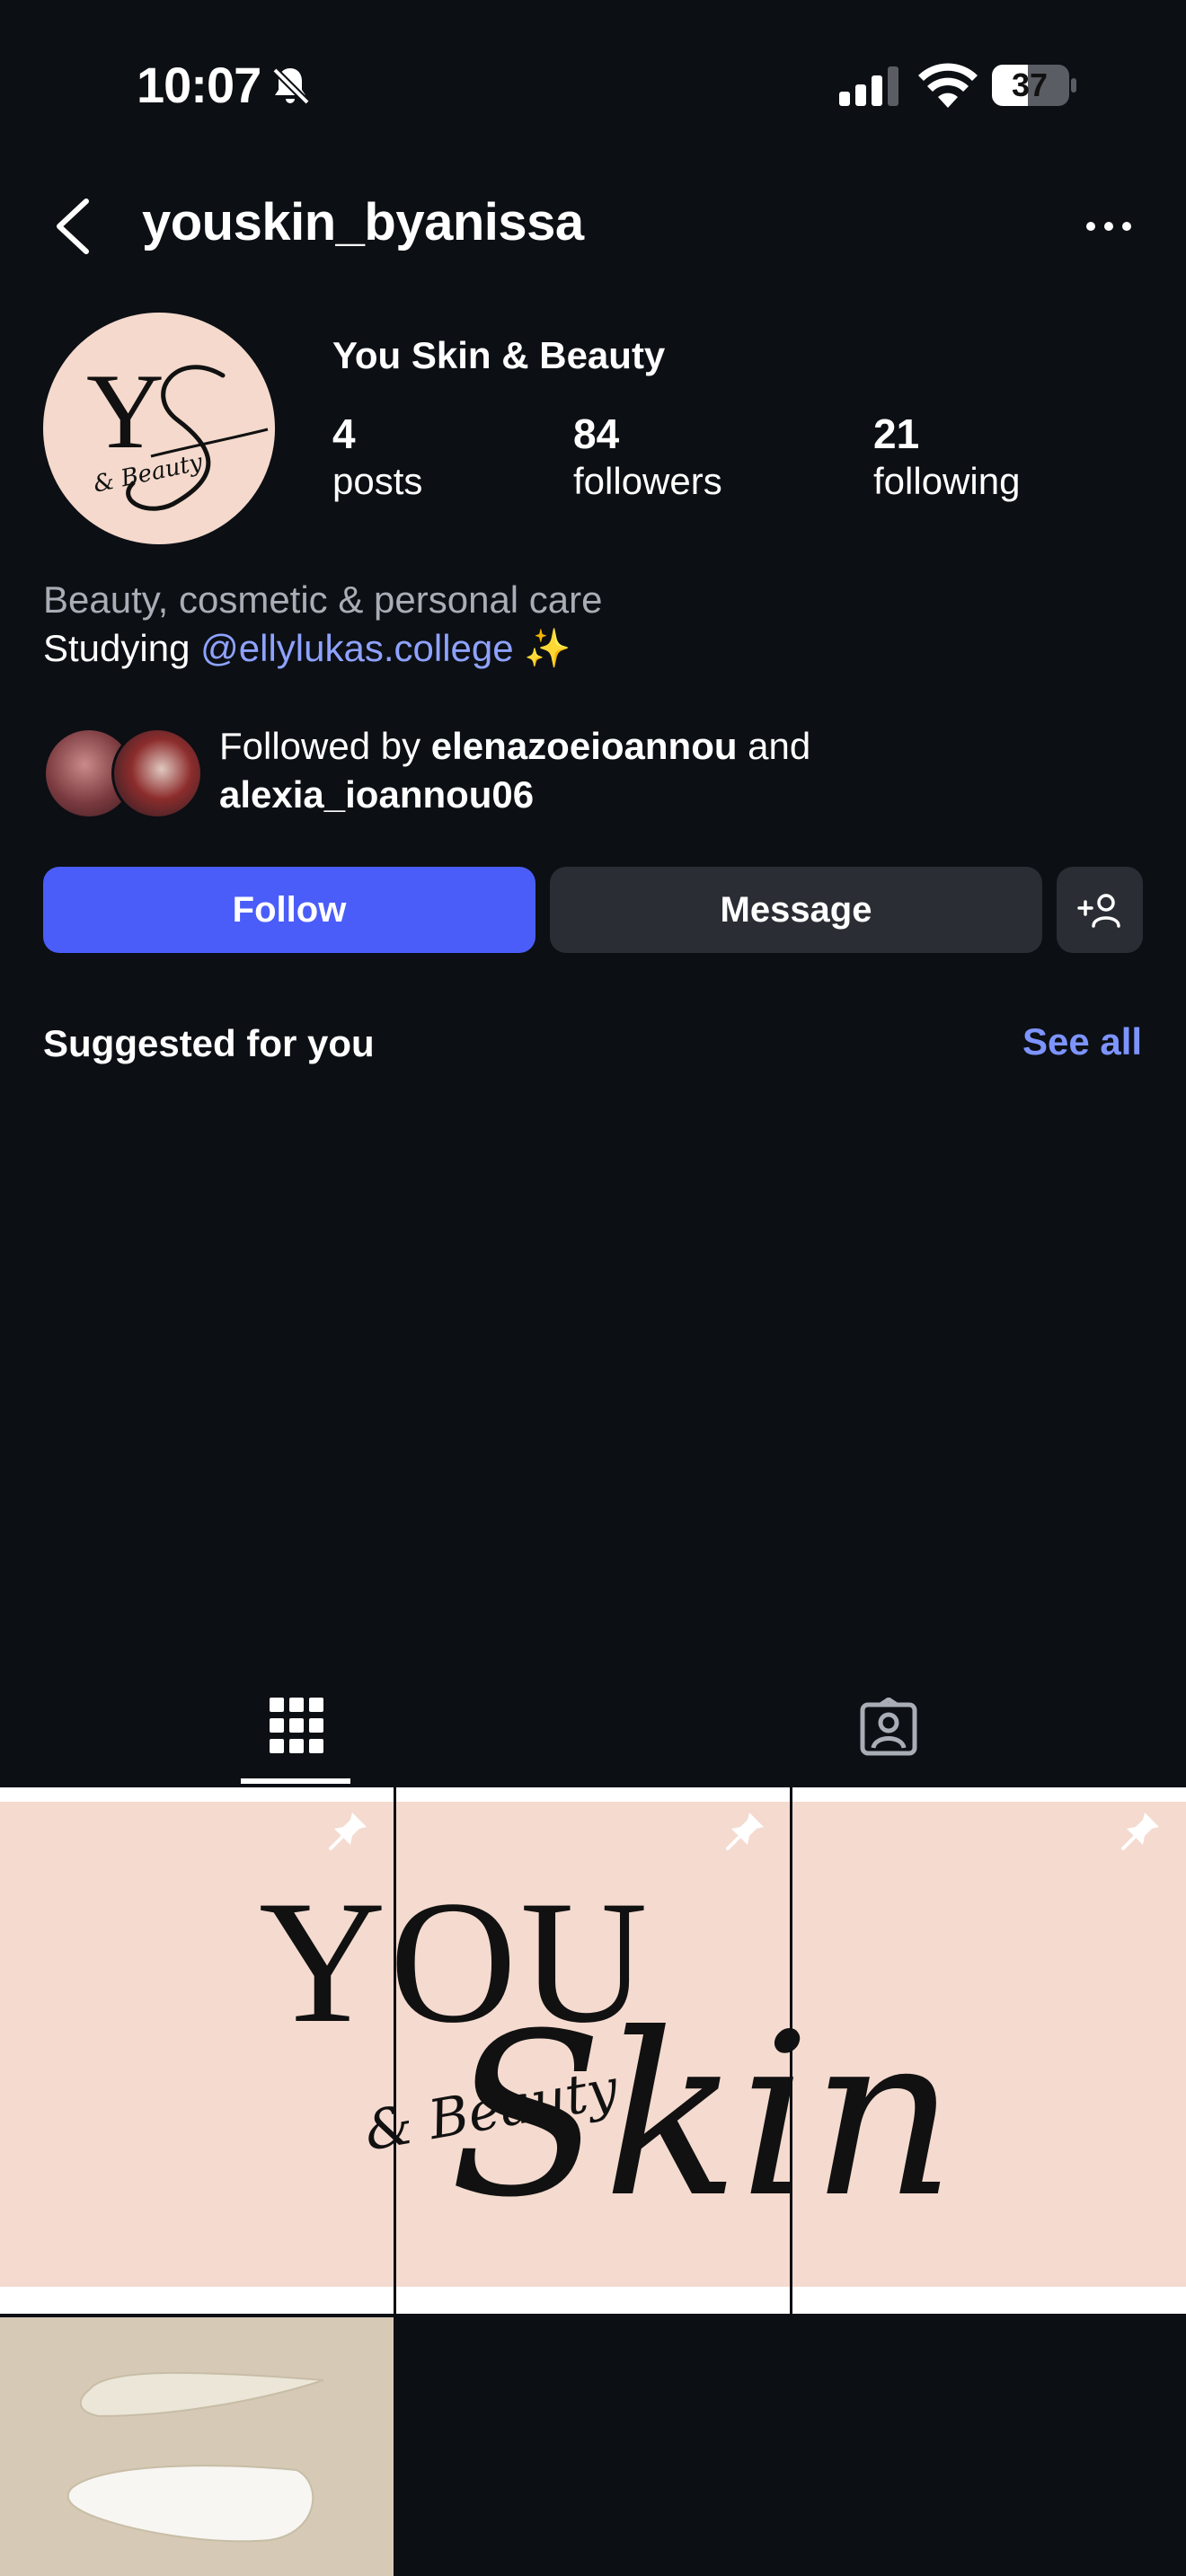  Describe the element at coordinates (377, 794) in the screenshot. I see `followed-by-user-2: alexia_ioannou06` at that location.